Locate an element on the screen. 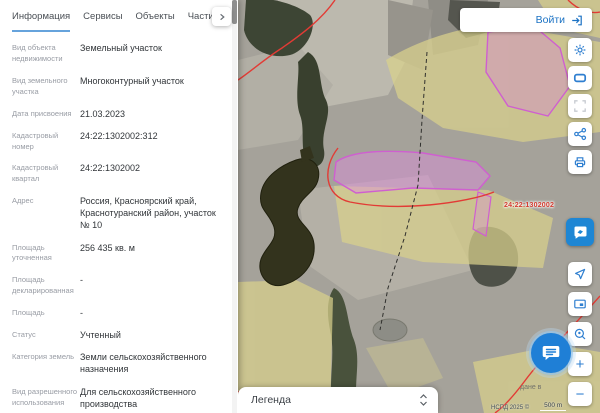  share-button is located at coordinates (580, 134).